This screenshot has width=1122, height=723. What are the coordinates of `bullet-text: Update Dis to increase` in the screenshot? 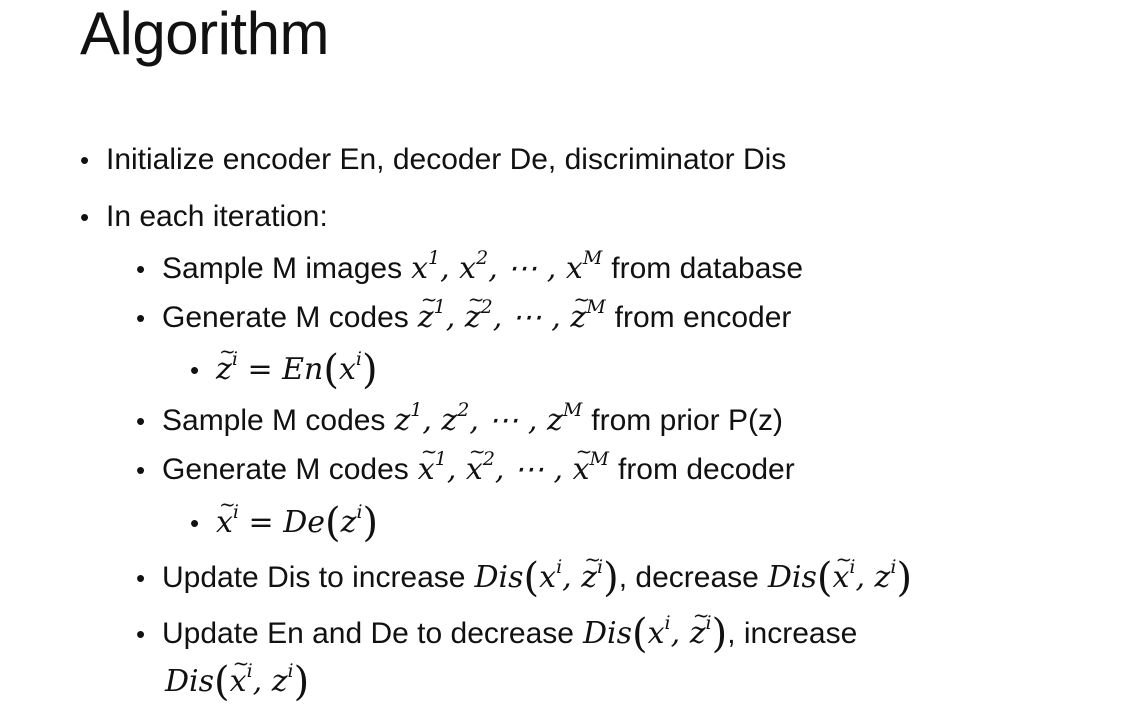 It's located at (314, 577).